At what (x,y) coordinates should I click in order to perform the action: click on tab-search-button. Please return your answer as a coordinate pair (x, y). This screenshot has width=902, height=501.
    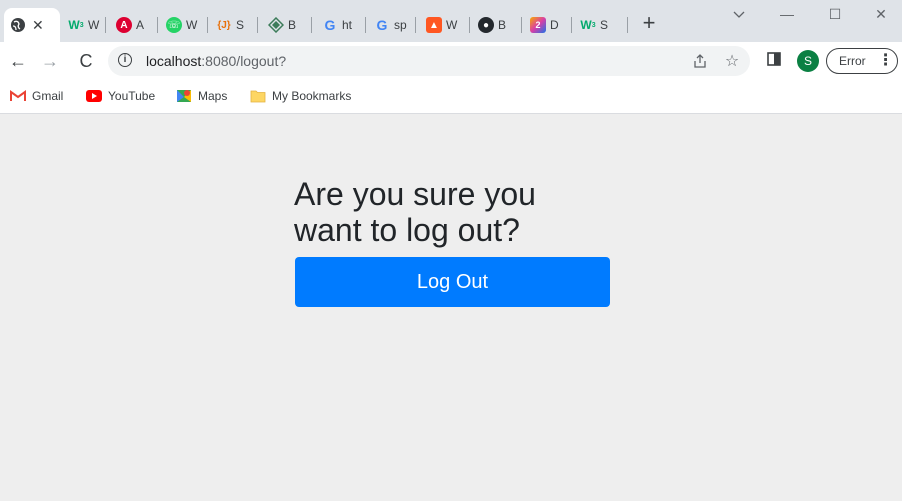
    Looking at the image, I should click on (739, 14).